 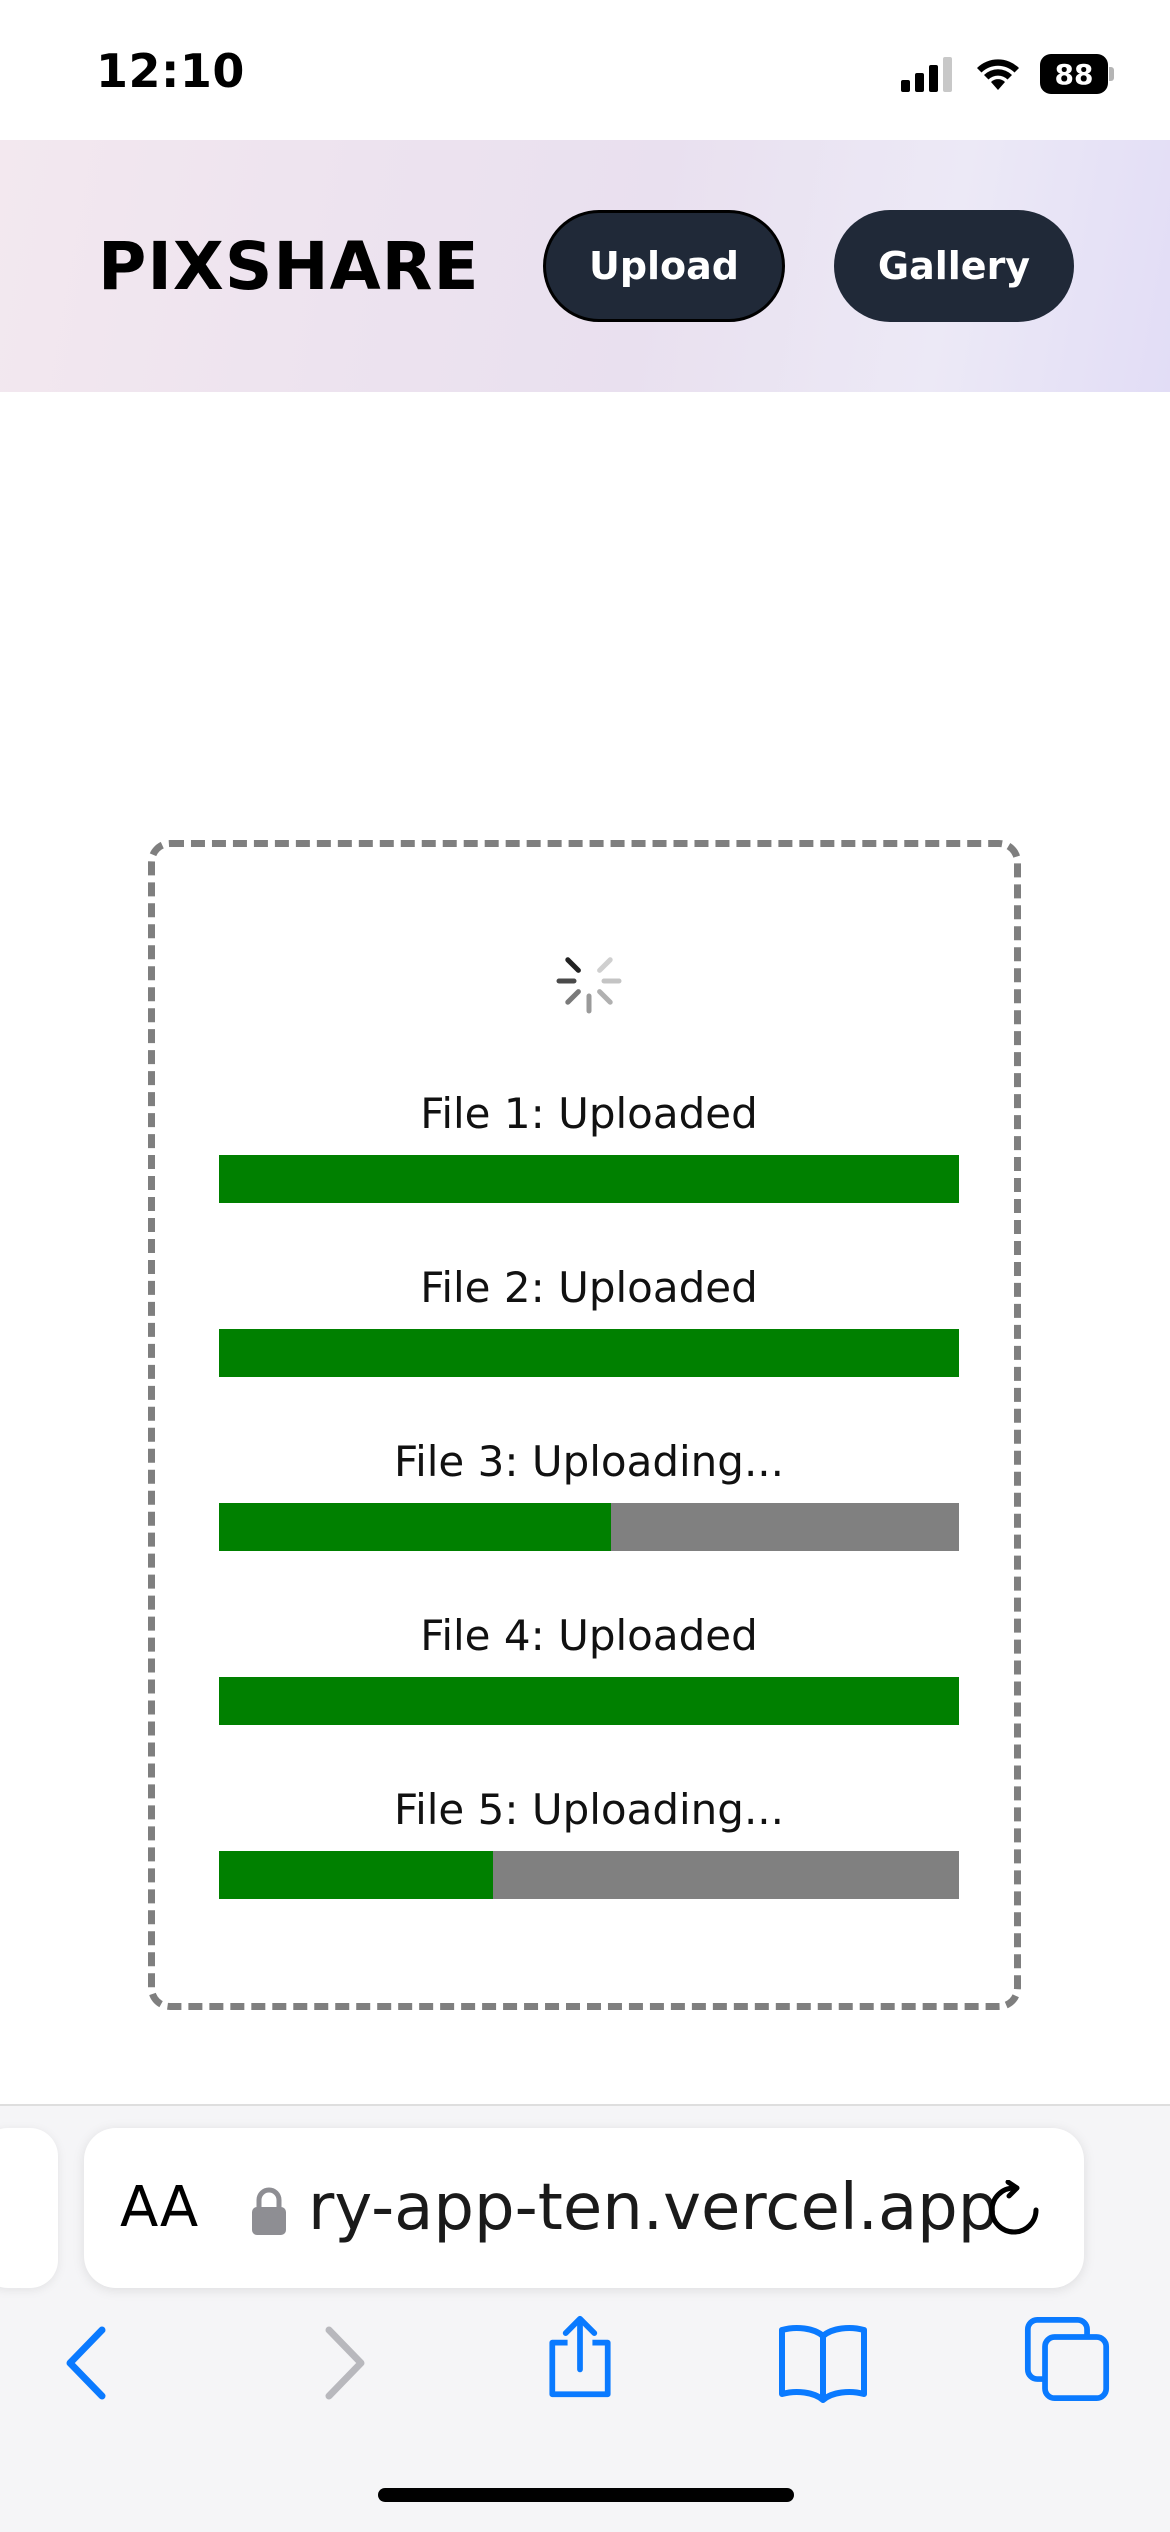 I want to click on url-text: ry-app-ten.vercel.app, so click(x=678, y=2208).